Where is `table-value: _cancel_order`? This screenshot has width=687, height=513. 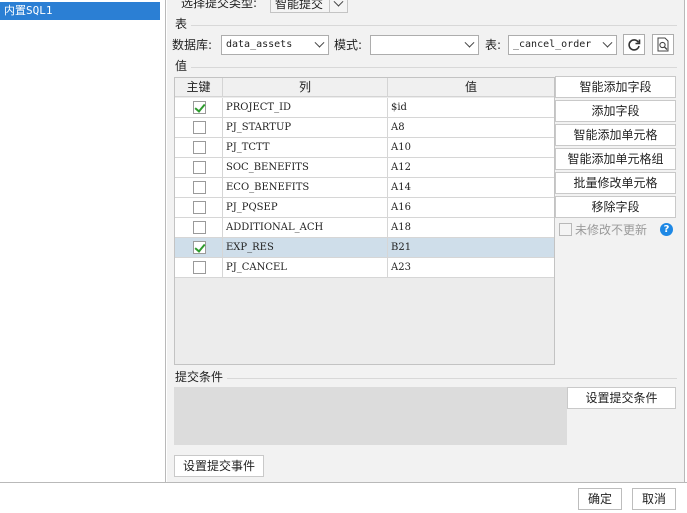
table-value: _cancel_order is located at coordinates (552, 44).